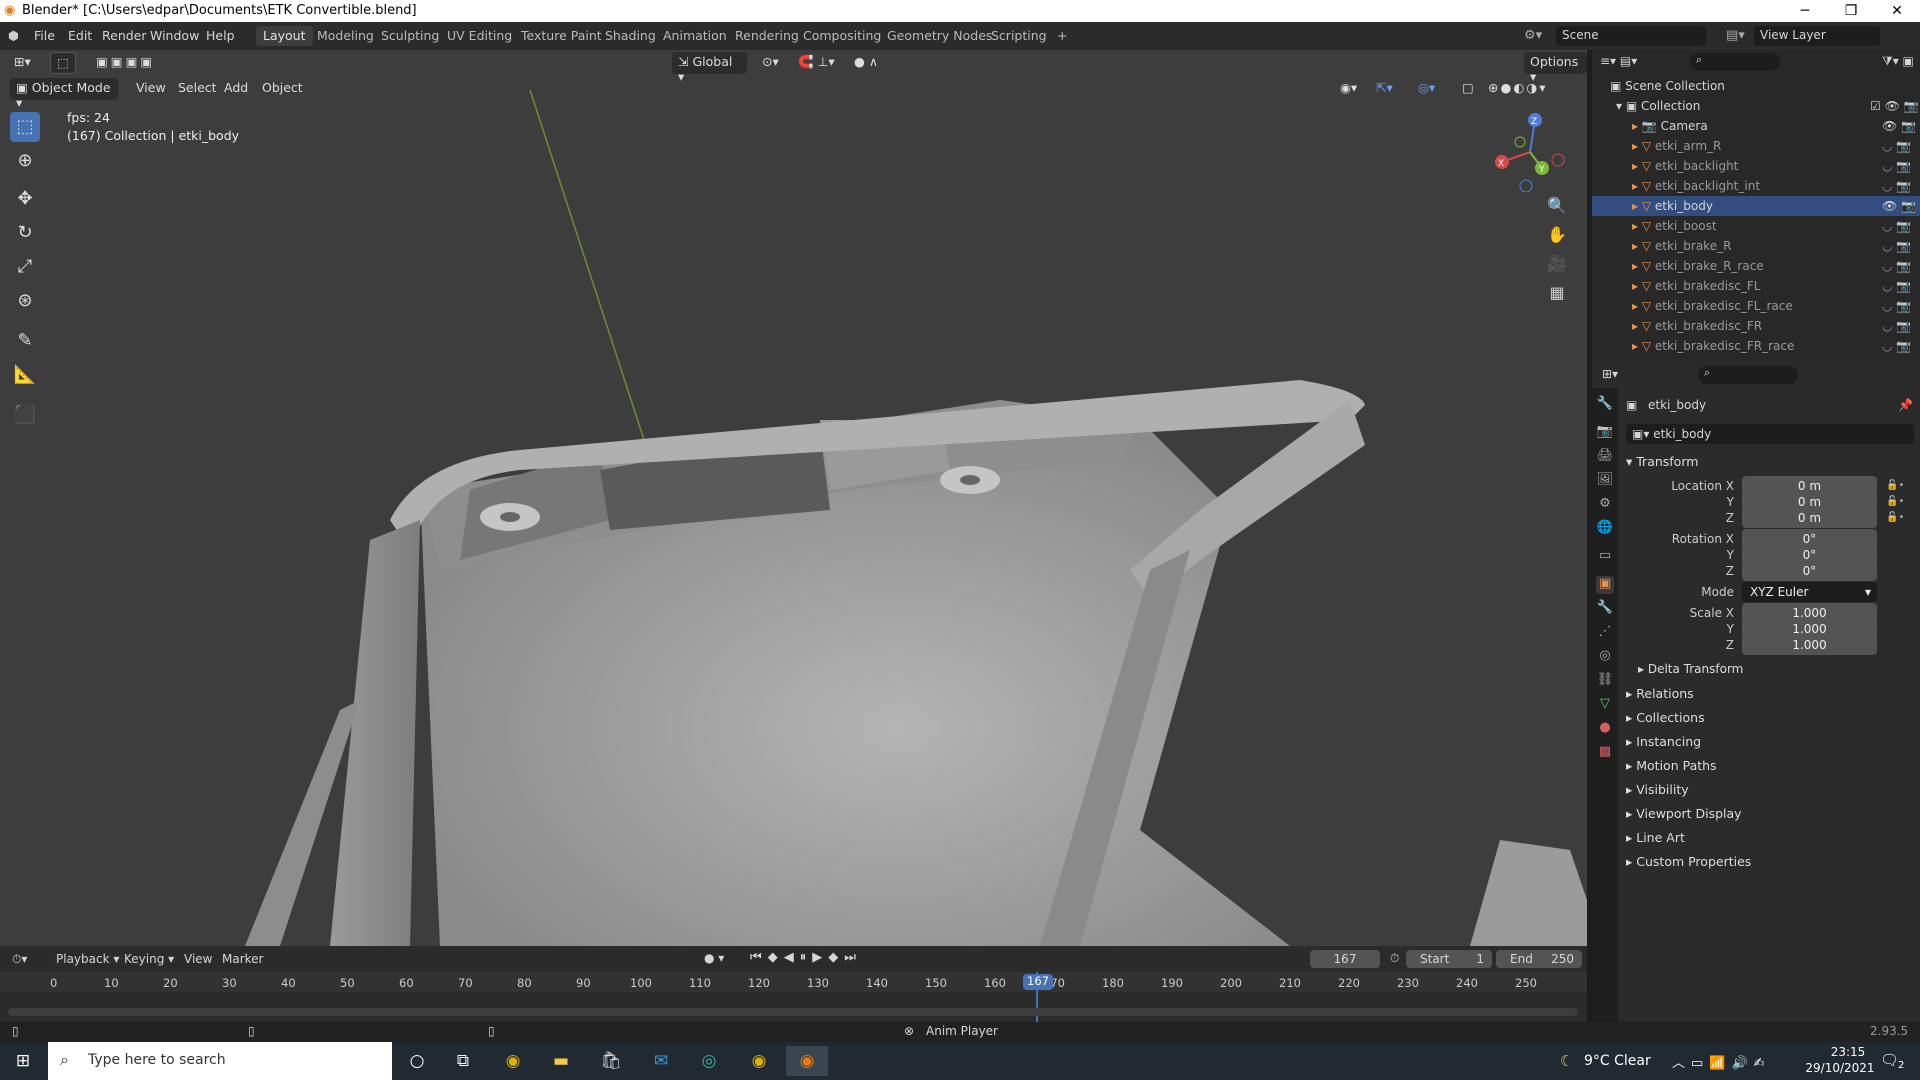  I want to click on tab-uv-editing: UV Editing, so click(479, 36).